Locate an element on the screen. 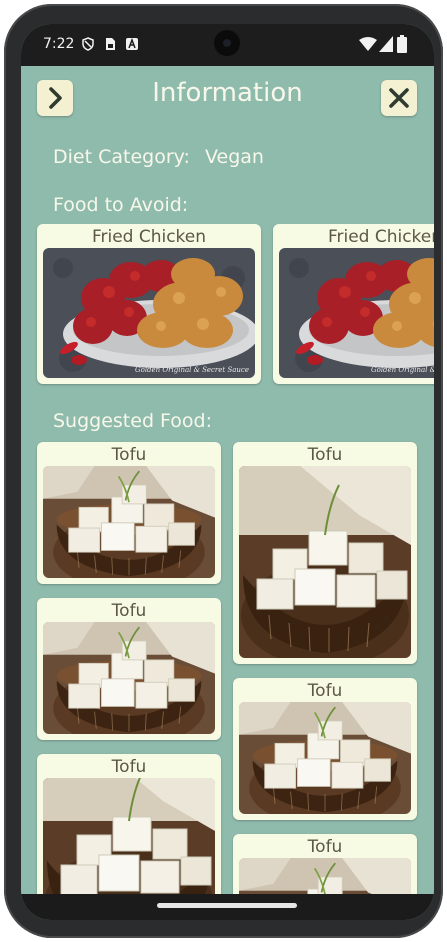 This screenshot has height=942, width=447. close-button is located at coordinates (399, 98).